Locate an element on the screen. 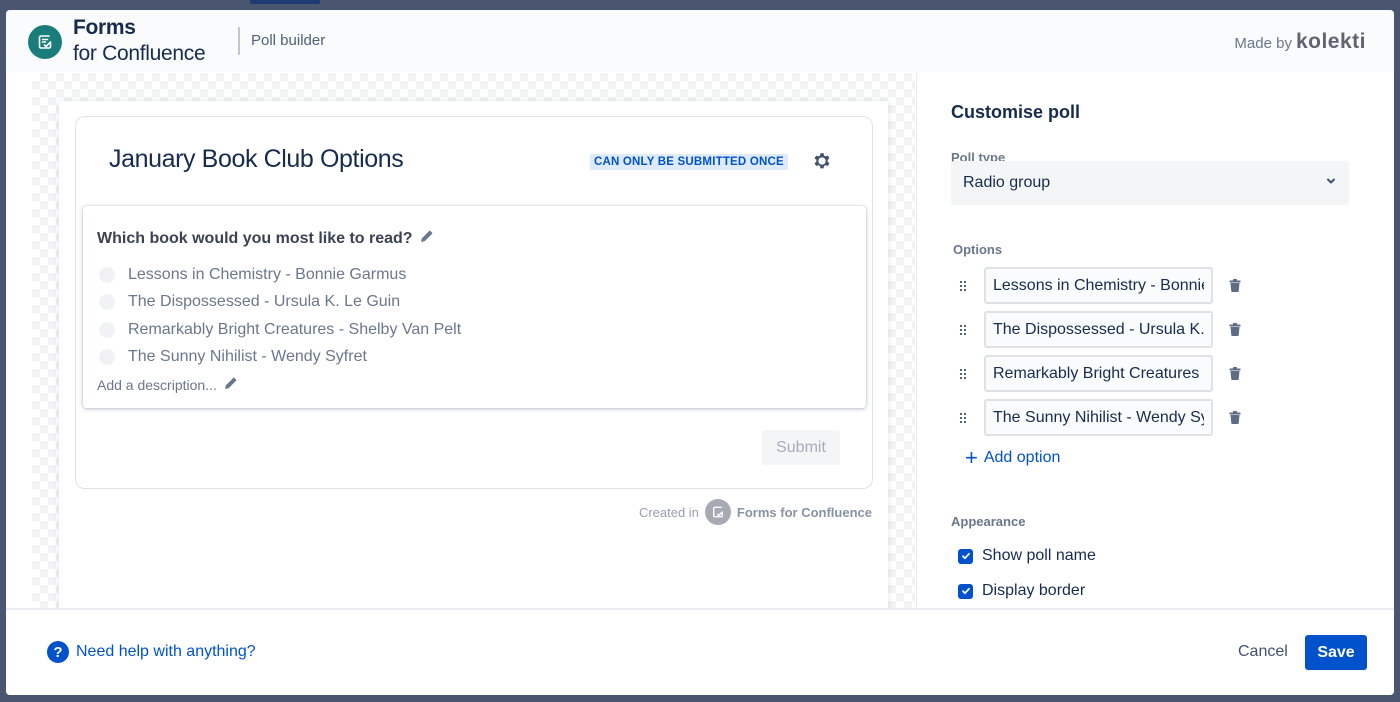  kolekti-logo: kolekti is located at coordinates (1331, 42).